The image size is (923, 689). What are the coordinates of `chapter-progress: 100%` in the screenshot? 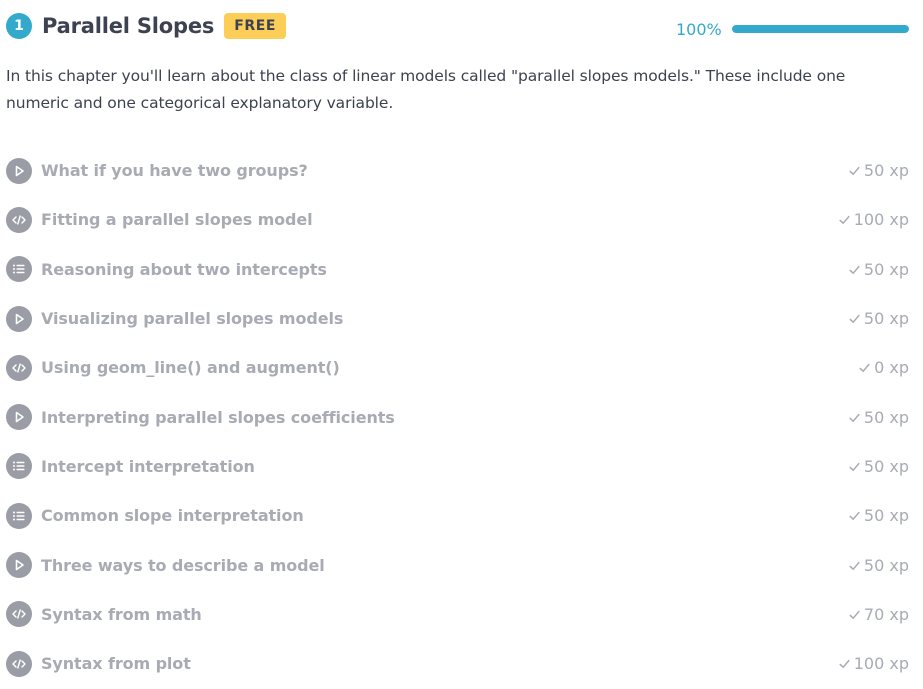 It's located at (792, 29).